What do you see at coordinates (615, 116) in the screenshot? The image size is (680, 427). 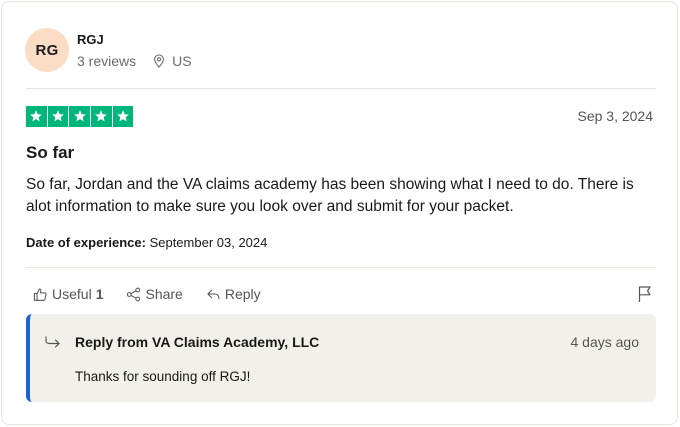 I see `review-date: Sep 3, 2024` at bounding box center [615, 116].